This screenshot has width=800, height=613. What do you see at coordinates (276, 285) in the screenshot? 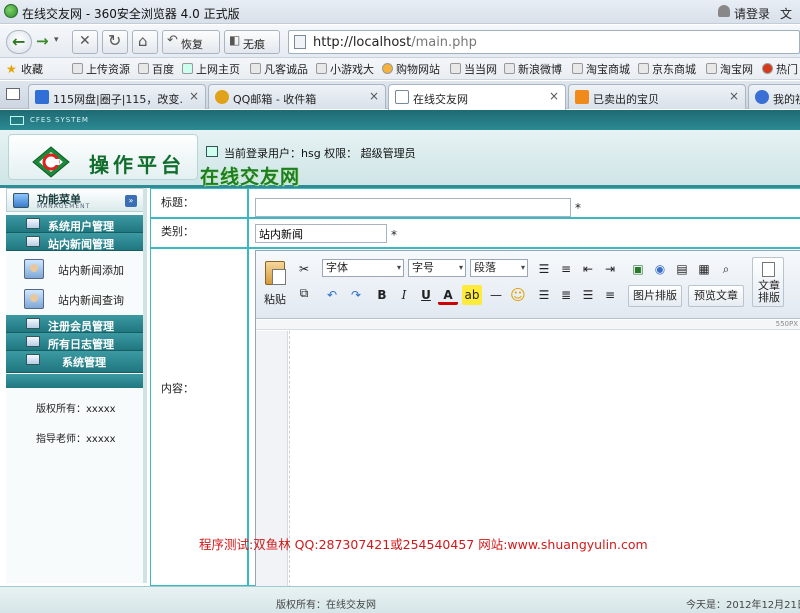
I see `paste-button: 粘贴` at bounding box center [276, 285].